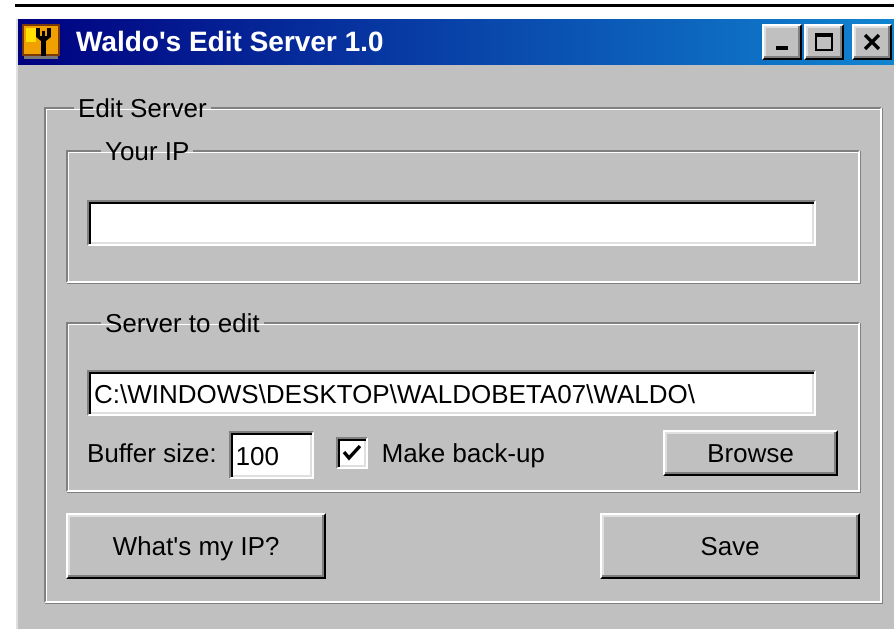  Describe the element at coordinates (782, 48) in the screenshot. I see `minimize-icon` at that location.